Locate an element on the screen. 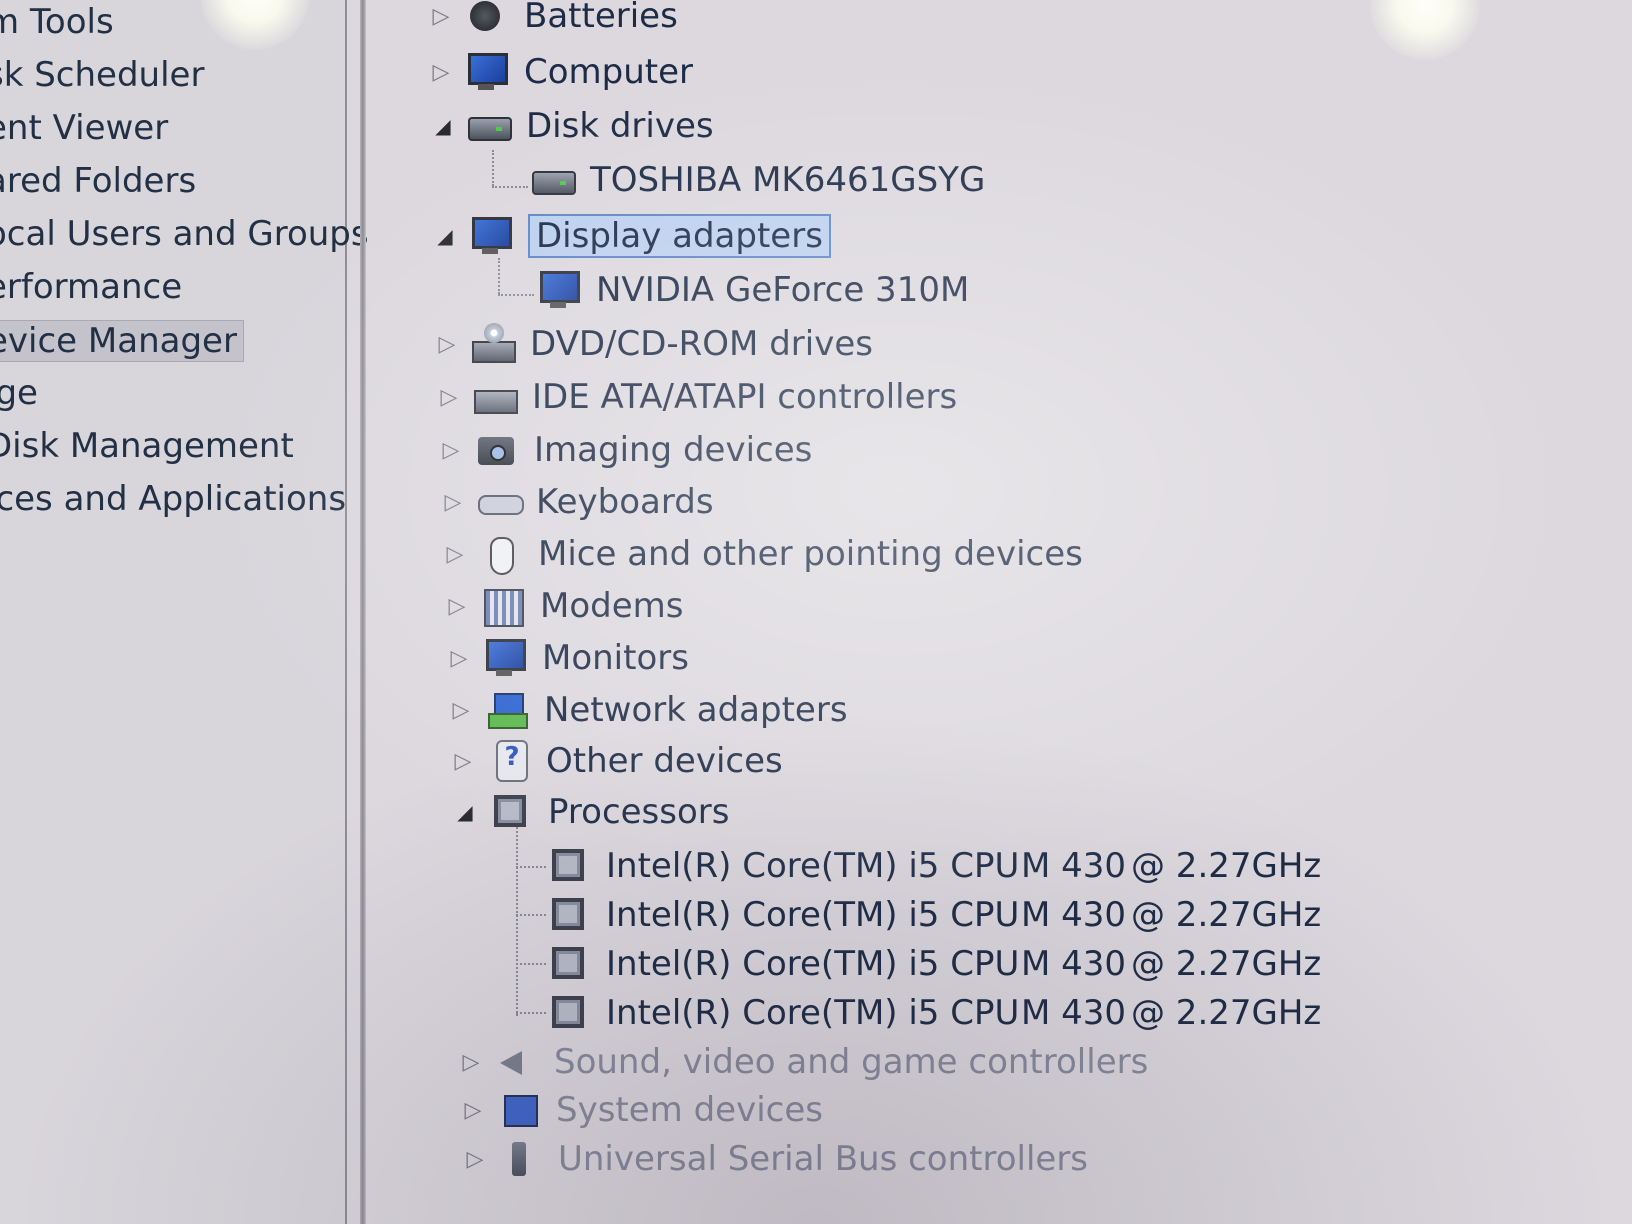 The image size is (1632, 1224). tree-node-label: Keyboards is located at coordinates (625, 502).